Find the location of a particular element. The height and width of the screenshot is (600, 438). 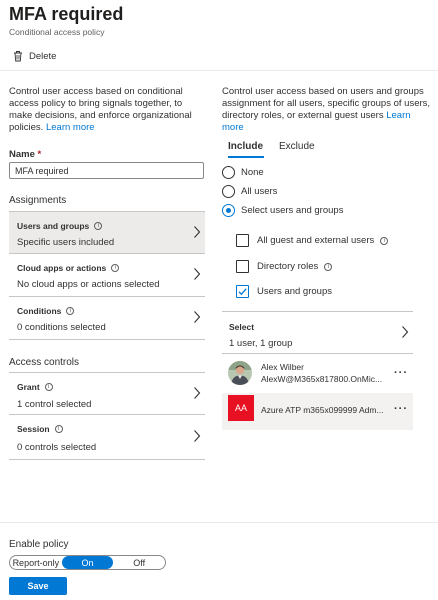

access-control-title: Session i is located at coordinates (40, 429).